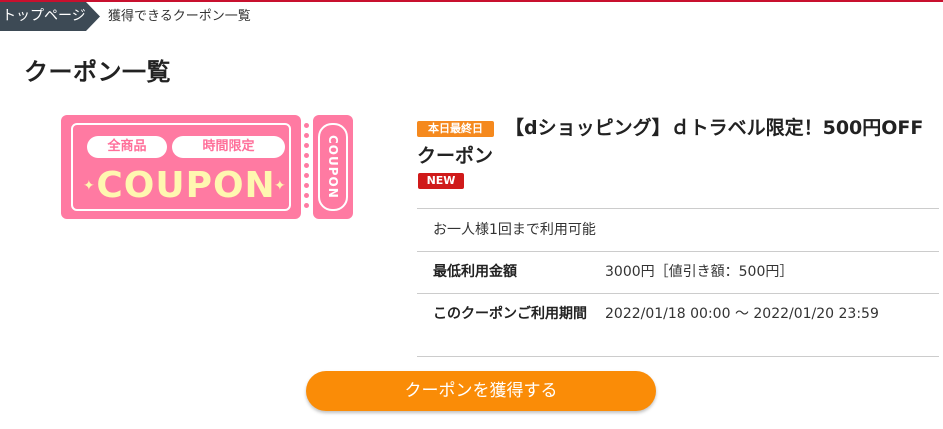 The width and height of the screenshot is (943, 429). What do you see at coordinates (742, 314) in the screenshot?
I see `usage-period-value: 2022/01/18 00:00 〜 2022/01/20 23:59` at bounding box center [742, 314].